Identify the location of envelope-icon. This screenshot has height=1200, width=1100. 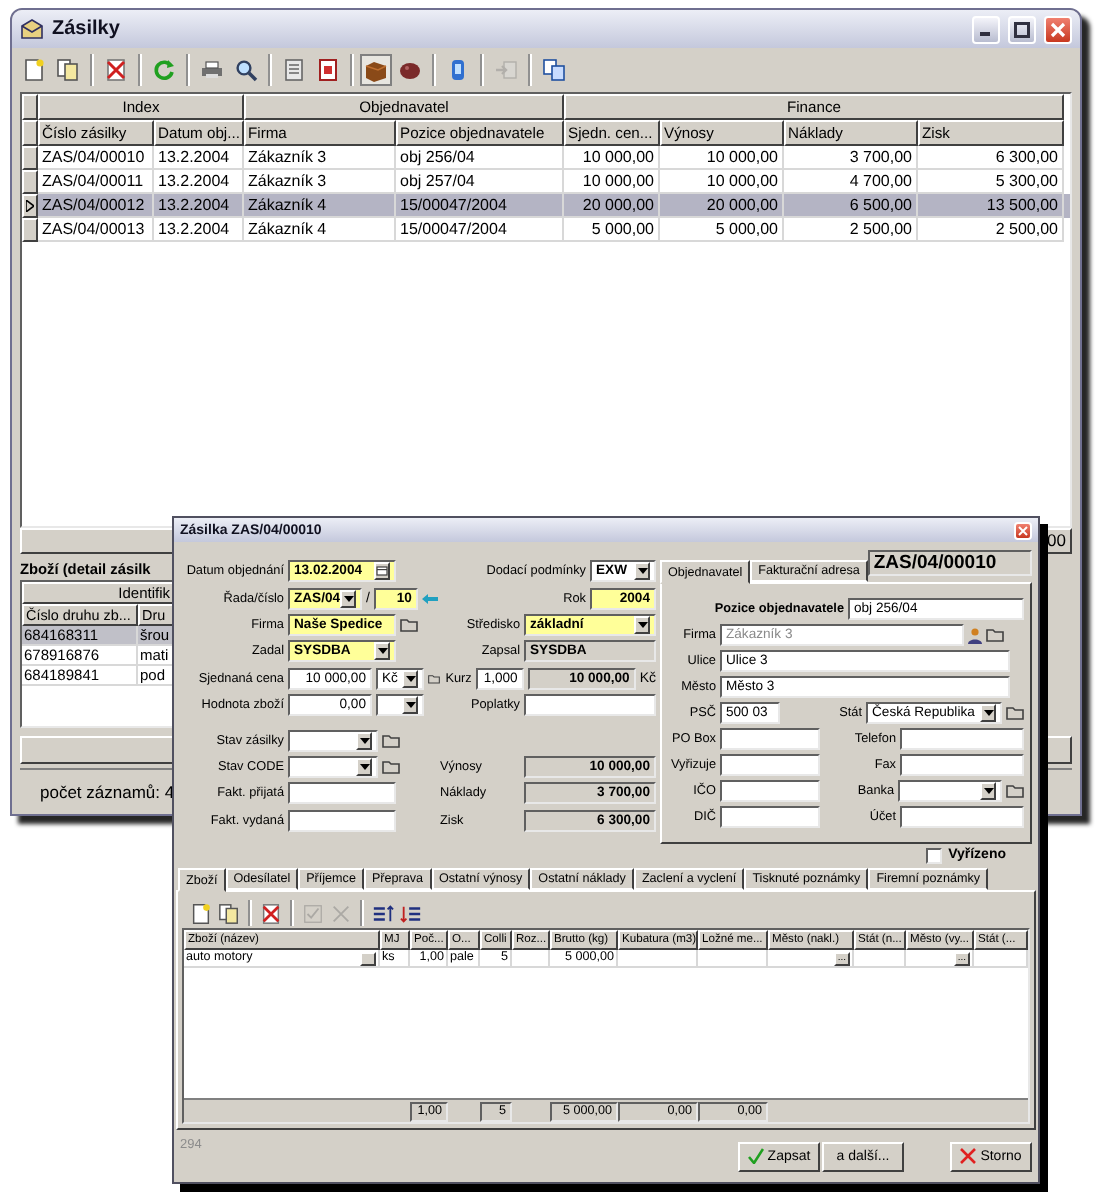
(32, 29).